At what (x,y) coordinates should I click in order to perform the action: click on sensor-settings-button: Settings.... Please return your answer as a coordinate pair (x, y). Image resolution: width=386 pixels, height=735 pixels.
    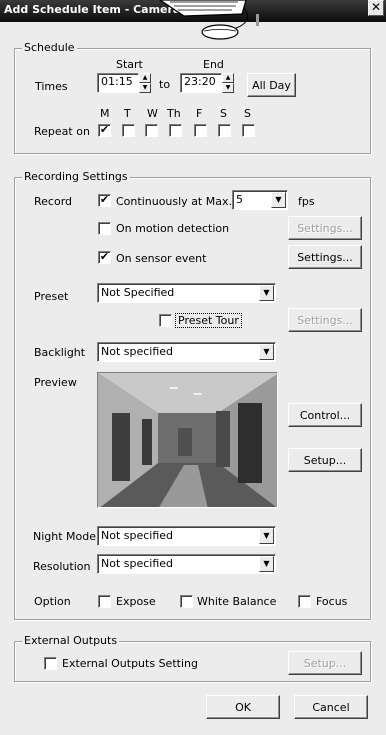
    Looking at the image, I should click on (325, 257).